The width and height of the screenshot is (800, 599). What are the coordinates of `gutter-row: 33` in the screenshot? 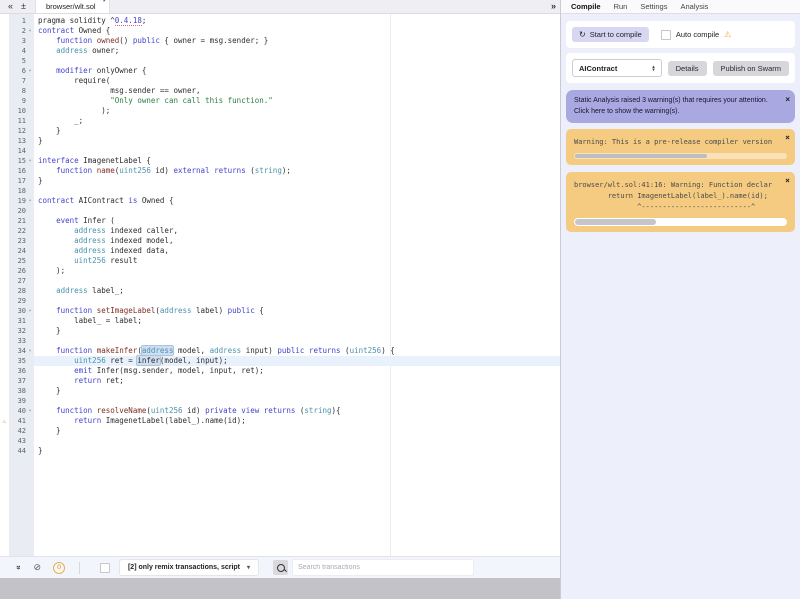 It's located at (17, 341).